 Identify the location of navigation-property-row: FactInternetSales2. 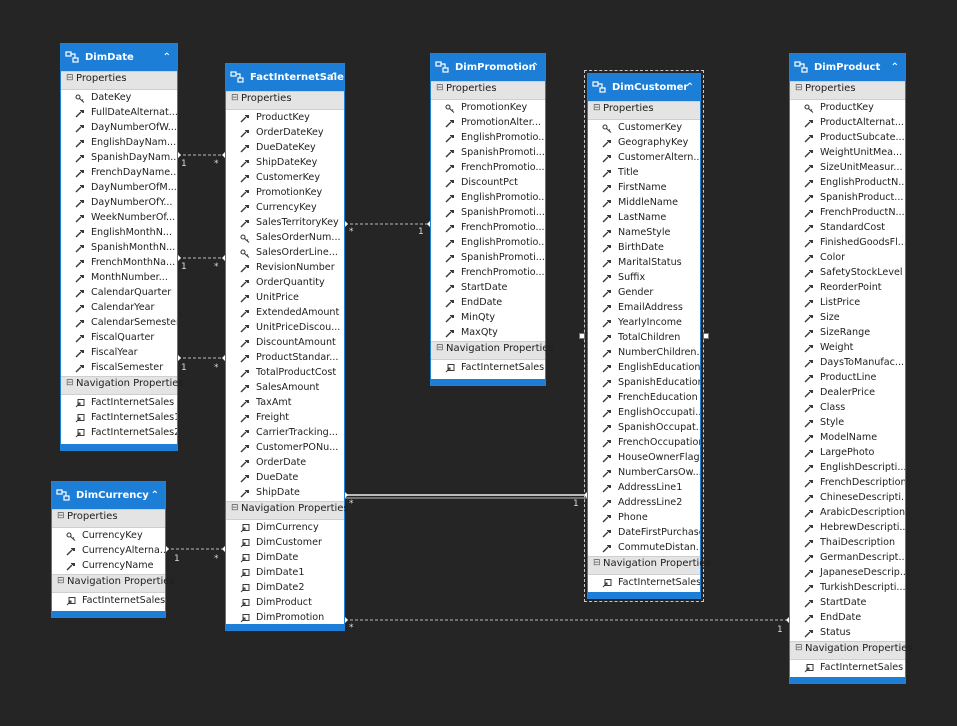
(119, 433).